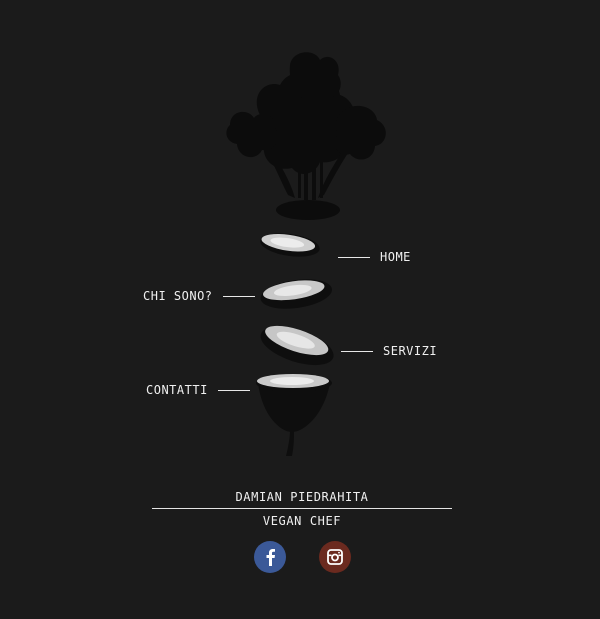 The height and width of the screenshot is (619, 600). Describe the element at coordinates (374, 257) in the screenshot. I see `nav-link-home: HOME` at that location.